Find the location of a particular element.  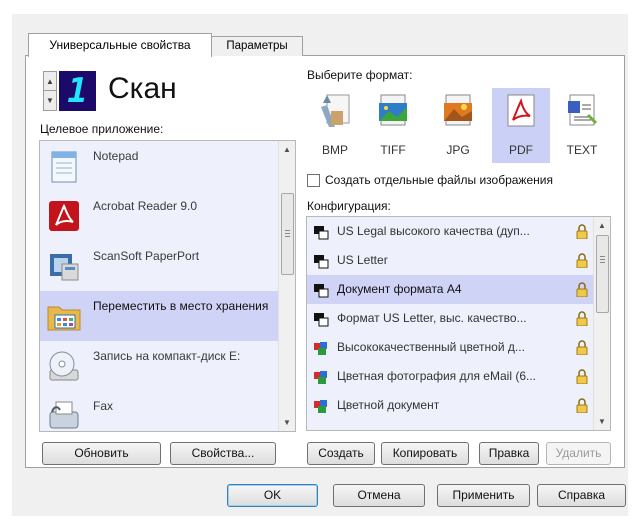

list-item: Fax is located at coordinates (159, 411).